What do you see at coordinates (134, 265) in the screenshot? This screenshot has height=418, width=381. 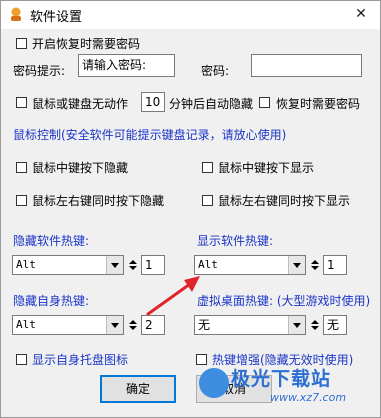 I see `hide-spinner-arrows` at bounding box center [134, 265].